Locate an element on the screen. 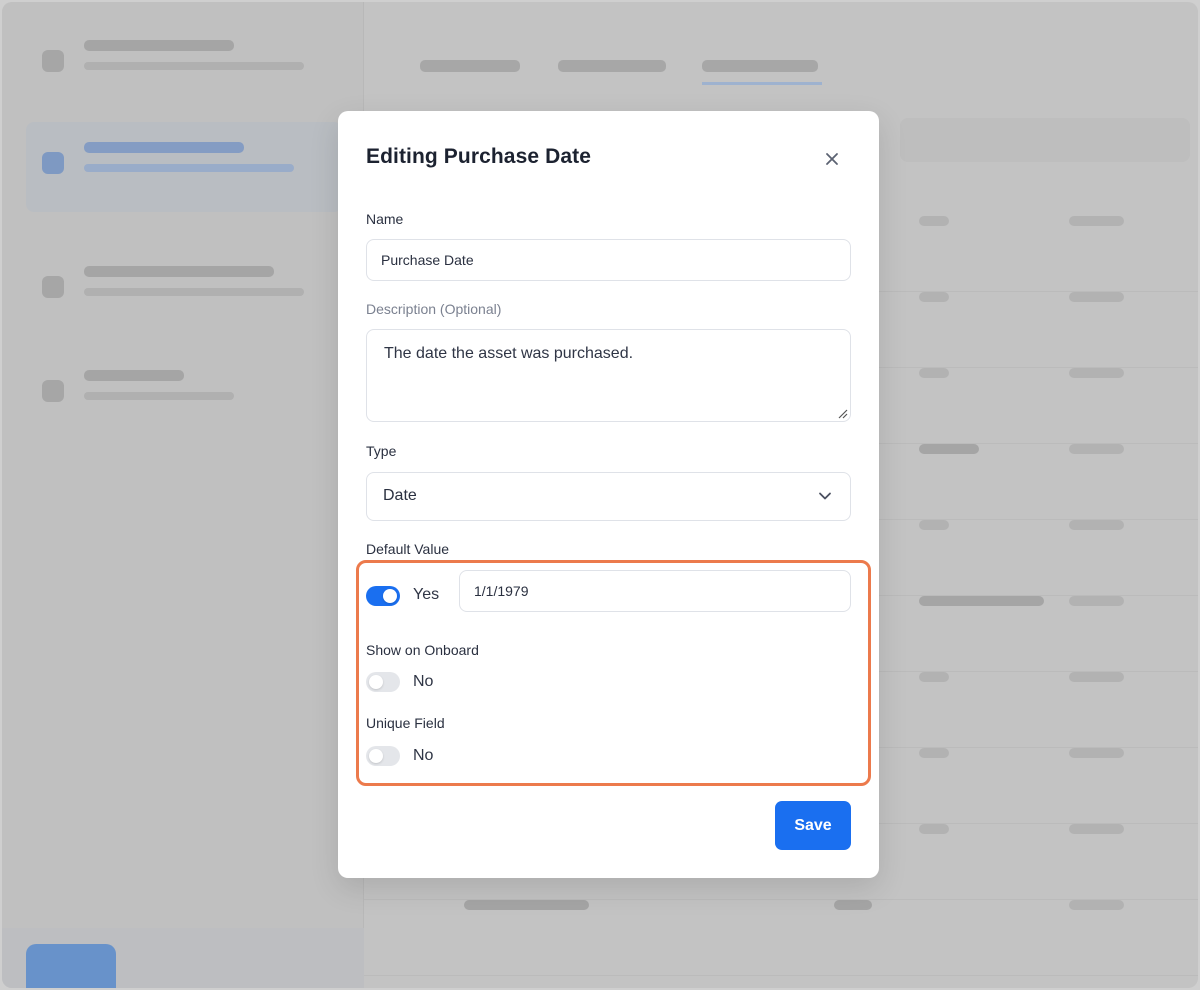  default-value-toggle is located at coordinates (383, 596).